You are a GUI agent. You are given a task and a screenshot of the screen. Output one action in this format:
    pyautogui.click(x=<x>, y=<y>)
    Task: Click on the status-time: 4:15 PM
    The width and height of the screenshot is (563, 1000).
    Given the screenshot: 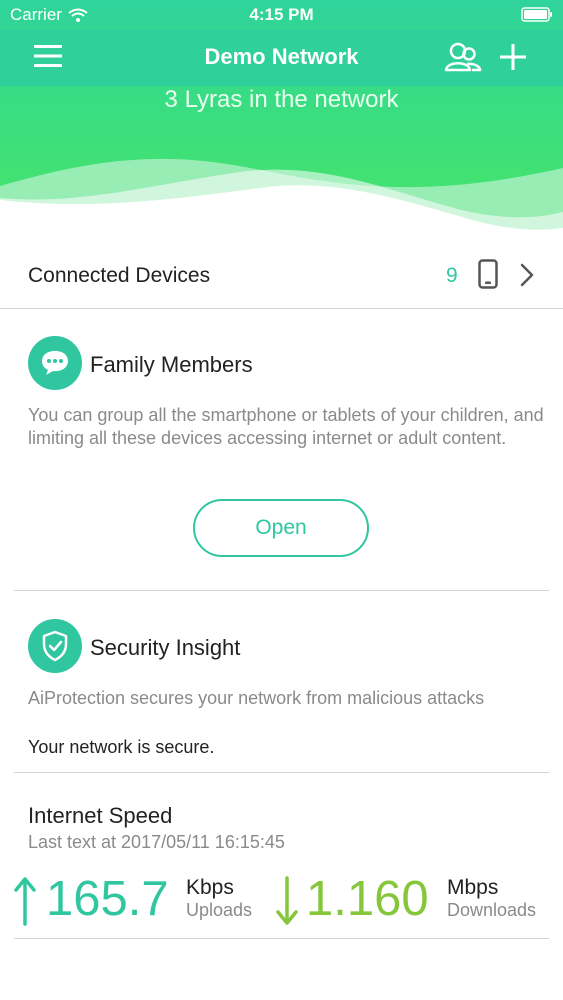 What is the action you would take?
    pyautogui.click(x=281, y=14)
    